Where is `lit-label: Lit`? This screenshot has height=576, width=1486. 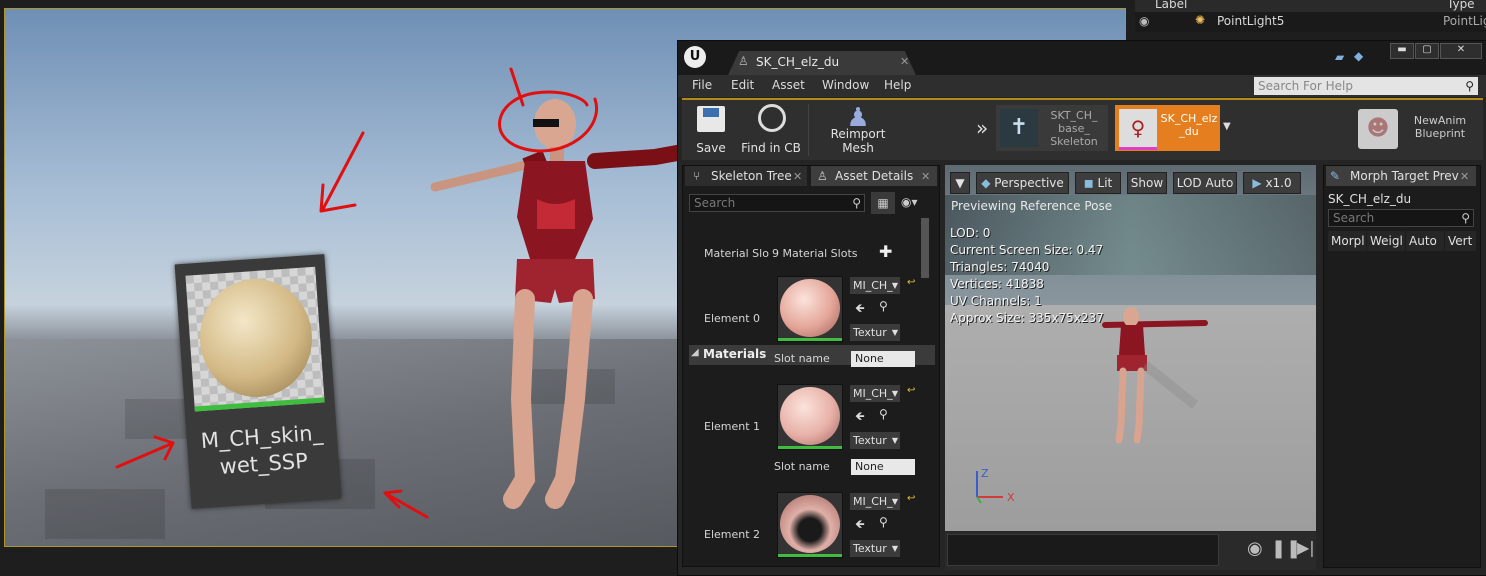
lit-label: Lit is located at coordinates (1105, 183).